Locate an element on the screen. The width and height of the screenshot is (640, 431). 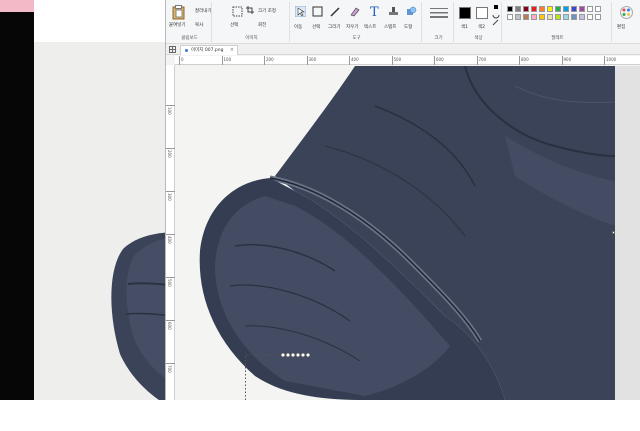
resize-handle-right is located at coordinates (613, 232).